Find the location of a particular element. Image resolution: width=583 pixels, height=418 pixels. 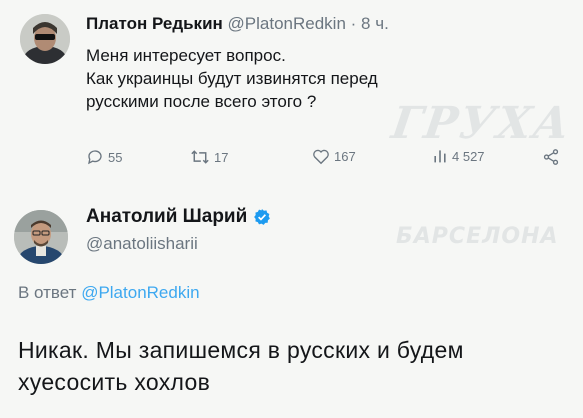

tweet2-author-name: Анатолий Шарий is located at coordinates (166, 217).